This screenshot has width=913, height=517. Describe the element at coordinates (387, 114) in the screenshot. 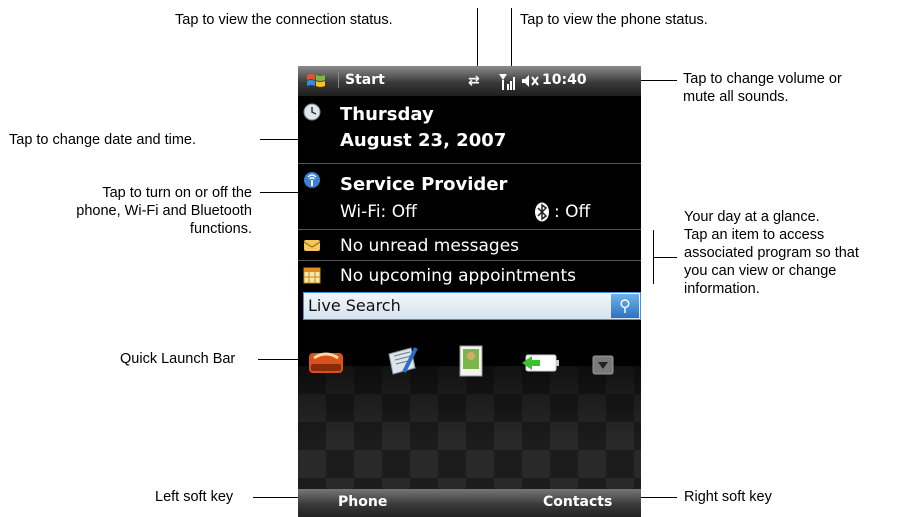

I see `day-label: Thursday` at that location.